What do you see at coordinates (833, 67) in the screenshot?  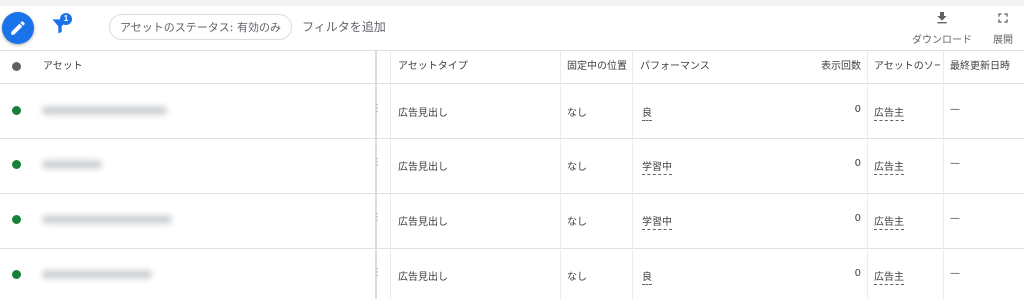 I see `column-header-impressions: 表示回数` at bounding box center [833, 67].